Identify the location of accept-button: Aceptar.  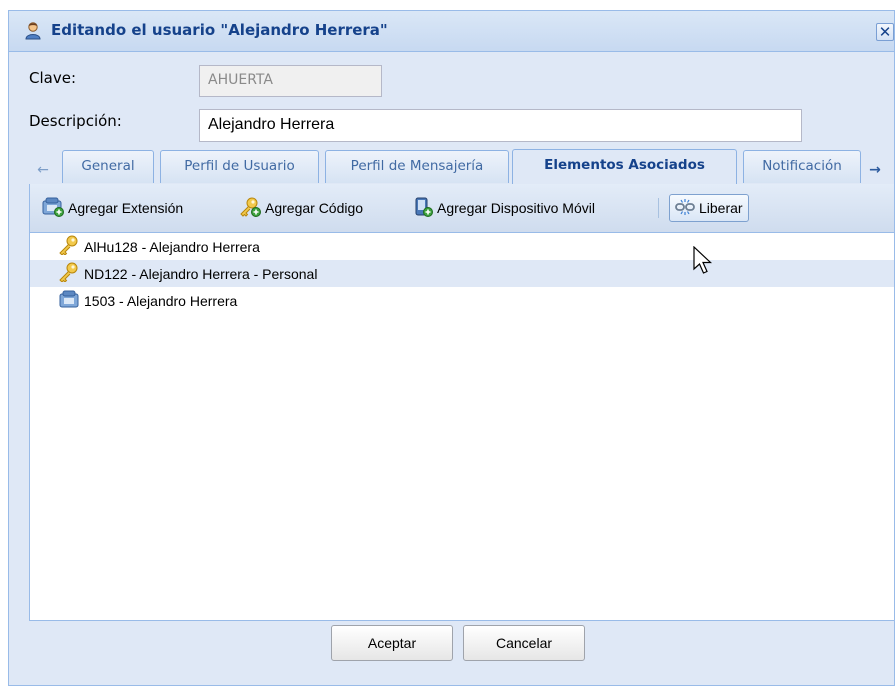
(392, 643).